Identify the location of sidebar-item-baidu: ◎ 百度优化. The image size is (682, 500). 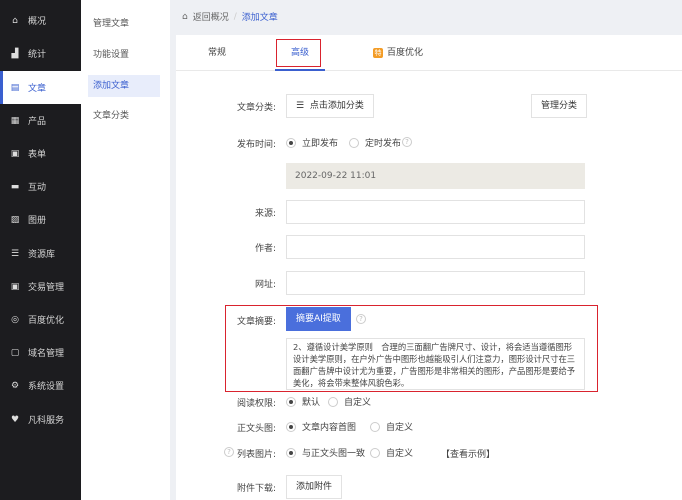
(40, 319).